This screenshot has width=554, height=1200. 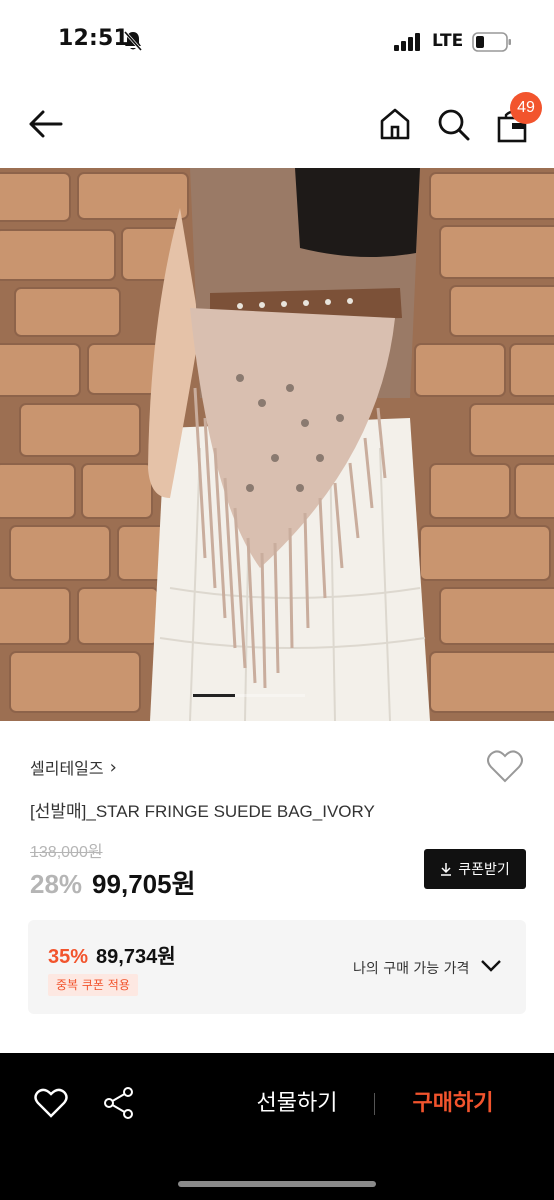 I want to click on best-price-row: 35% 89,734원, so click(x=112, y=954).